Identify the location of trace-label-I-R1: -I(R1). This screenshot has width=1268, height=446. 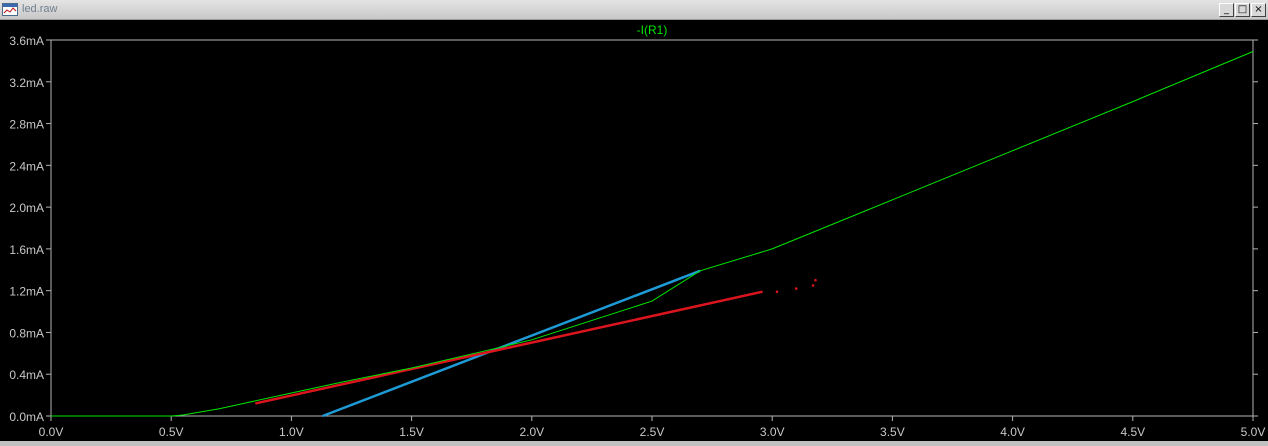
(652, 30).